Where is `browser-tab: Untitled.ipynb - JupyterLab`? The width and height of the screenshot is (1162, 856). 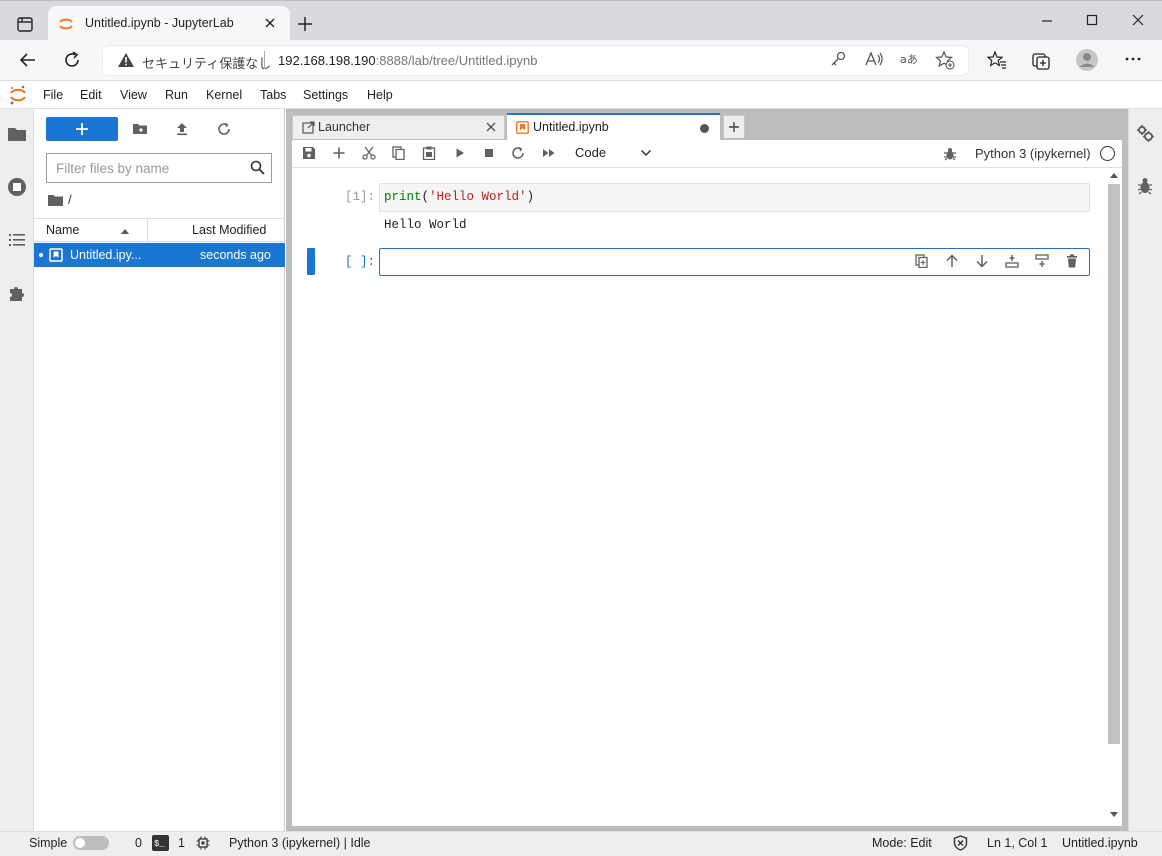
browser-tab: Untitled.ipynb - JupyterLab is located at coordinates (169, 23).